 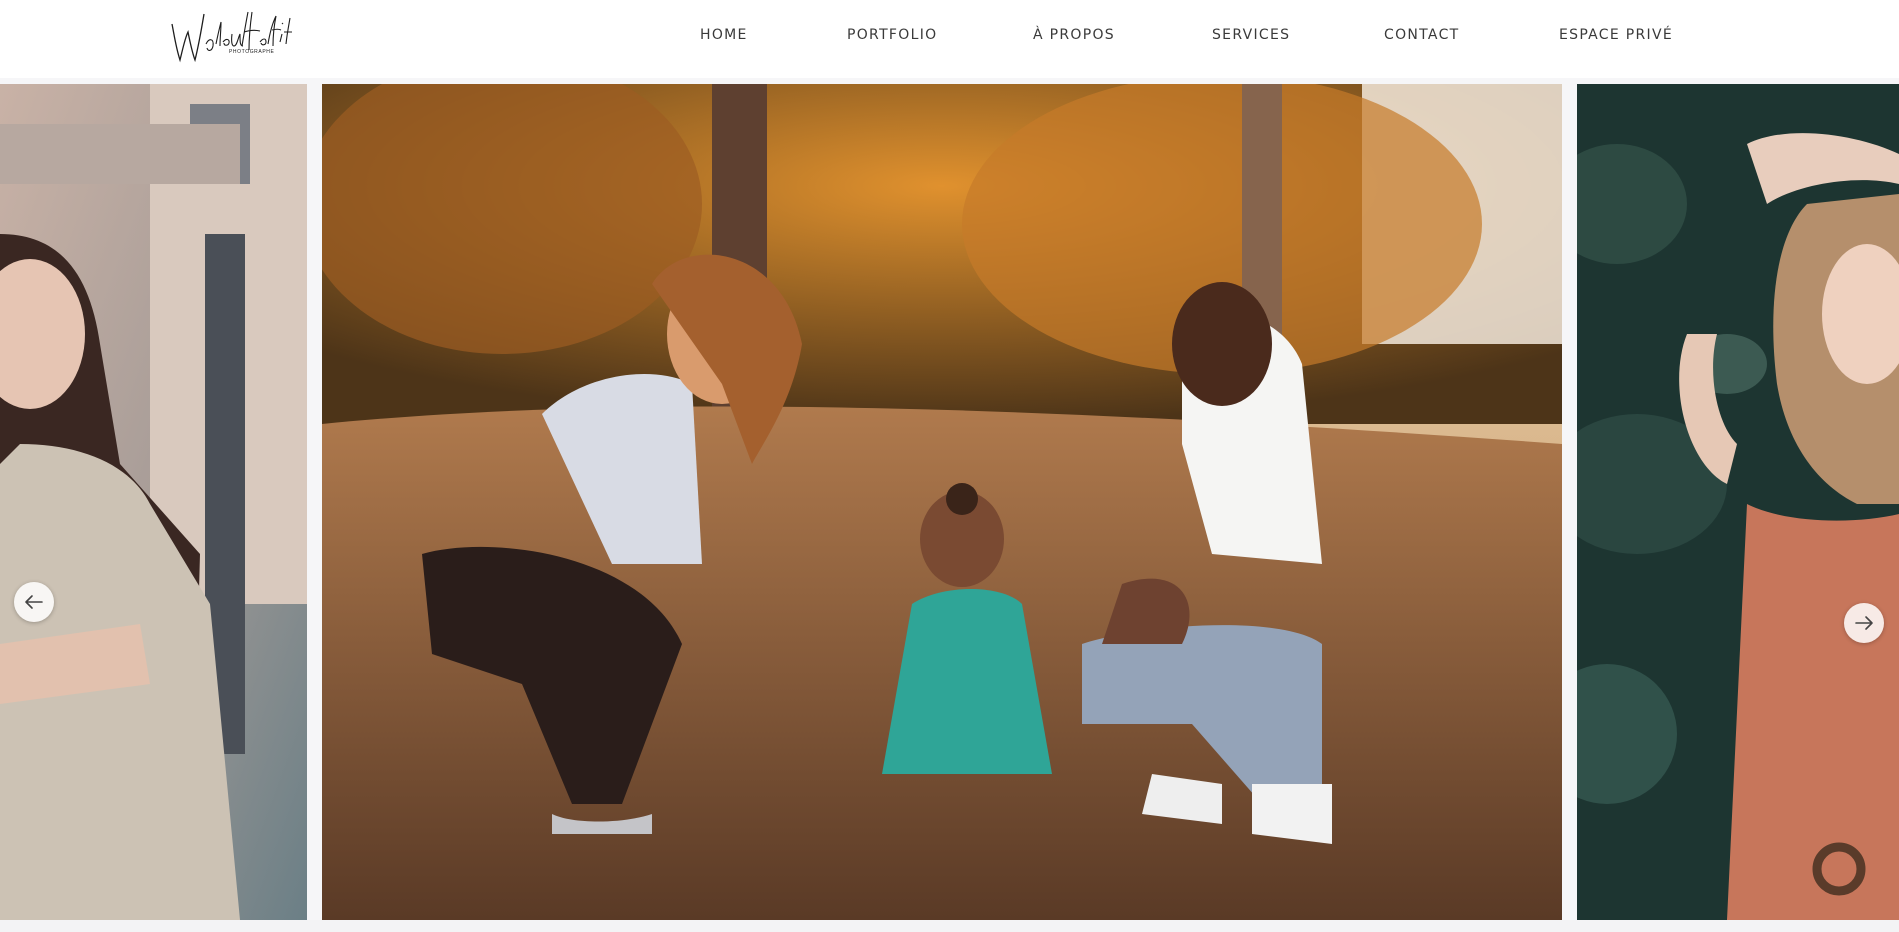 I want to click on signature-logo-icon, so click(x=231, y=37).